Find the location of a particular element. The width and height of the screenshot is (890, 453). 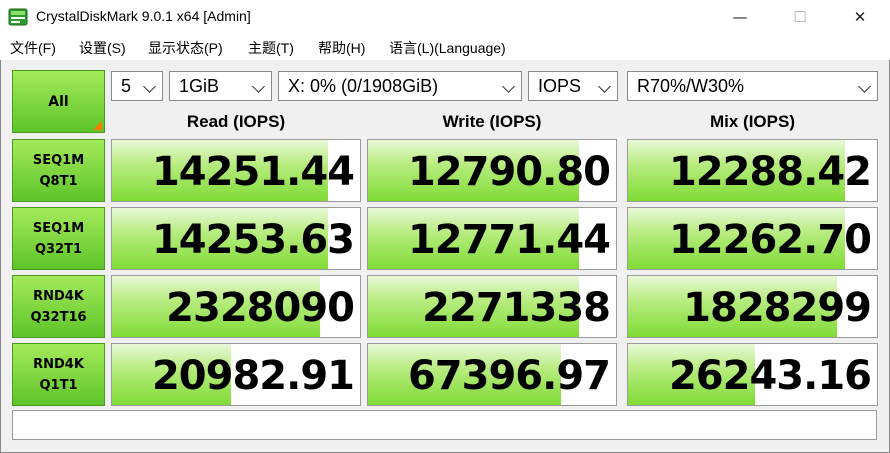

result-value: 12790.80 is located at coordinates (509, 172).